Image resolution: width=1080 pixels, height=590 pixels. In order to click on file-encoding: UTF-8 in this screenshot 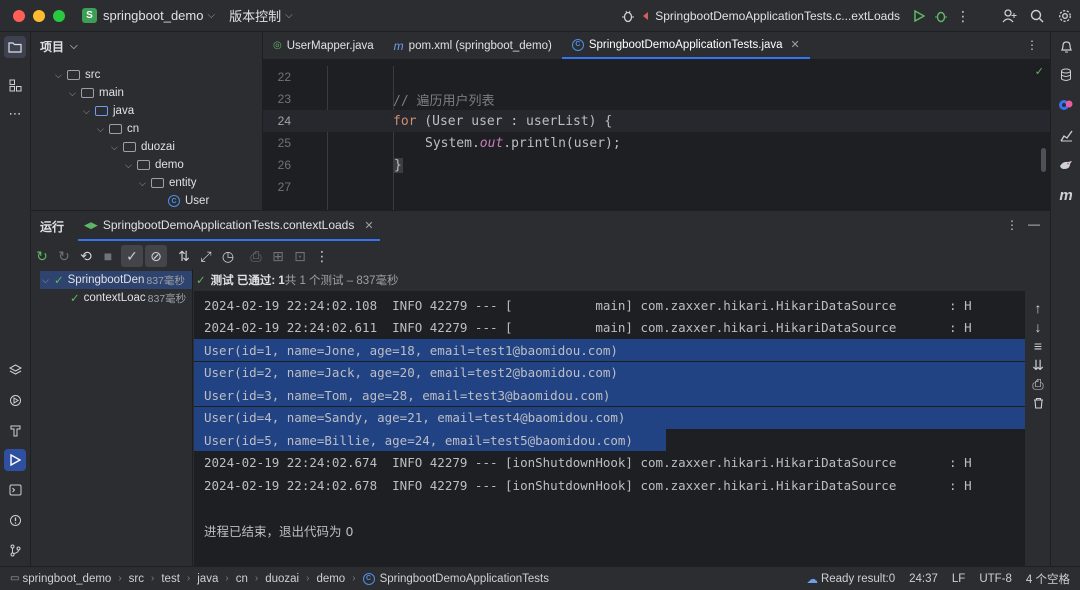, I will do `click(995, 579)`.